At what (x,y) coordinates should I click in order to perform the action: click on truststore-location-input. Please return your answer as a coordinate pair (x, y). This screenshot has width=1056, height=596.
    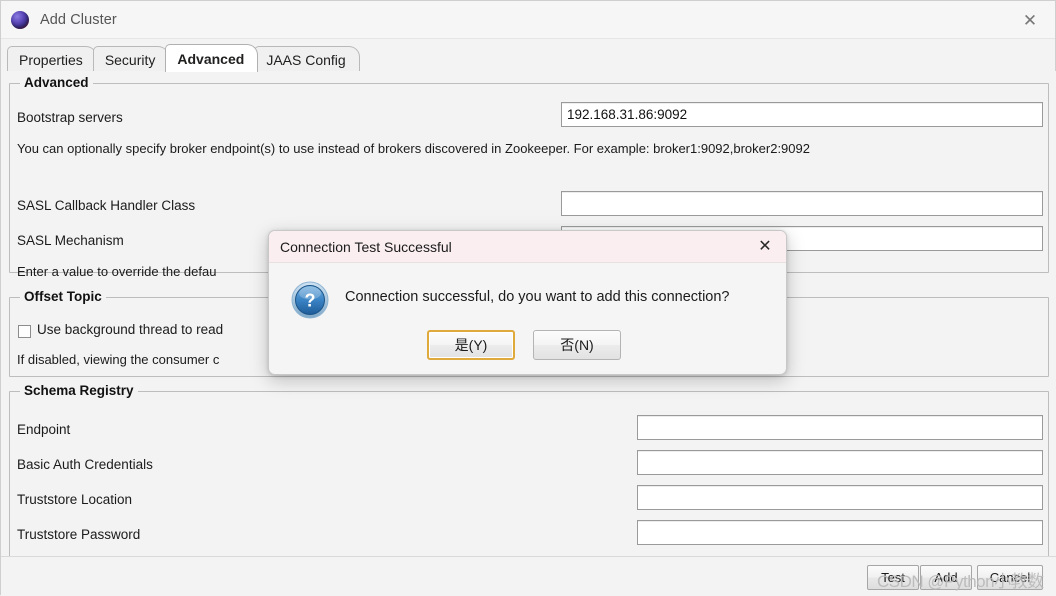
    Looking at the image, I should click on (840, 497).